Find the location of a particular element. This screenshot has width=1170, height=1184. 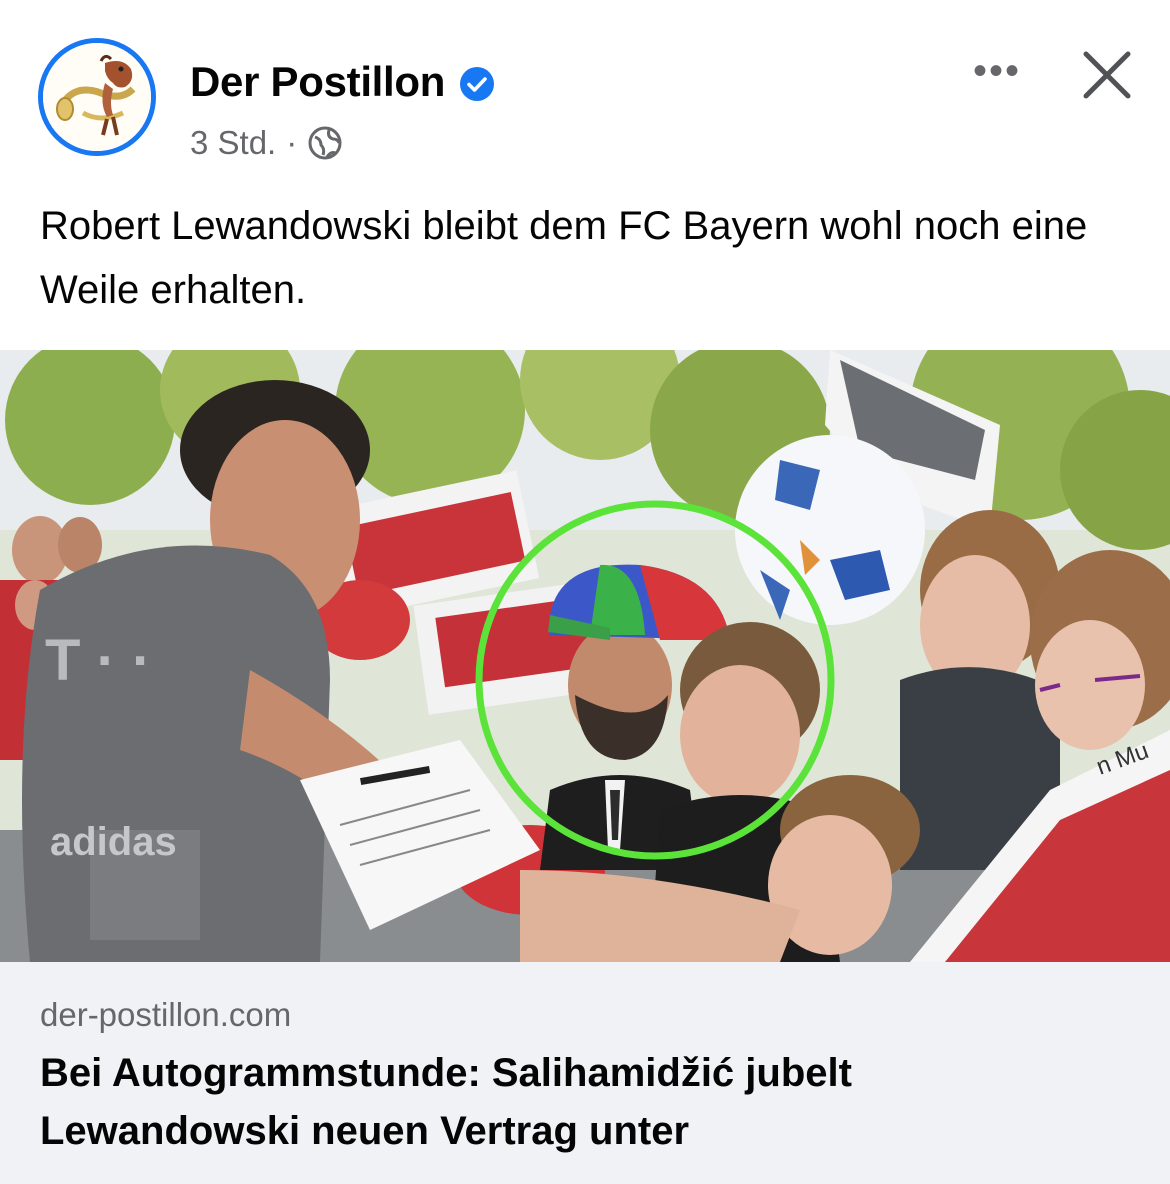

more-options-button: ••• is located at coordinates (997, 71).